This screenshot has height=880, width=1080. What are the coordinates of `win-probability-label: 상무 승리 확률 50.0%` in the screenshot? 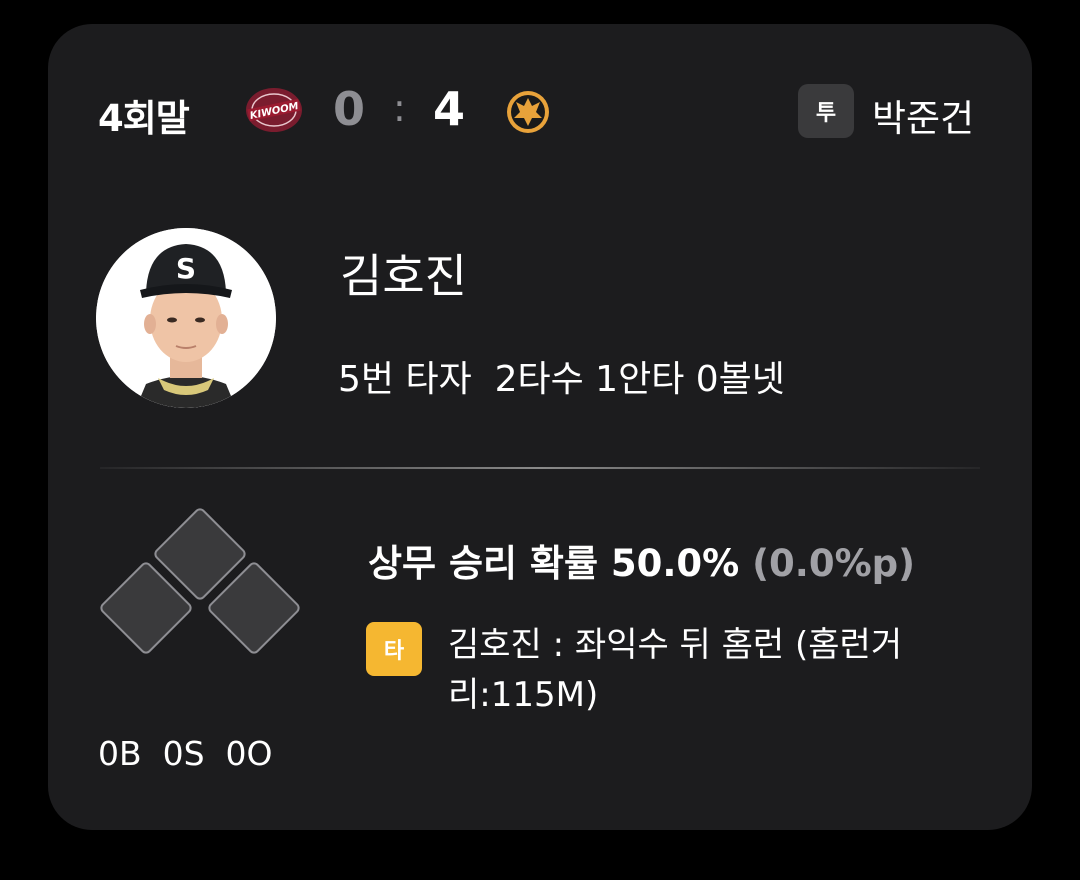 It's located at (554, 563).